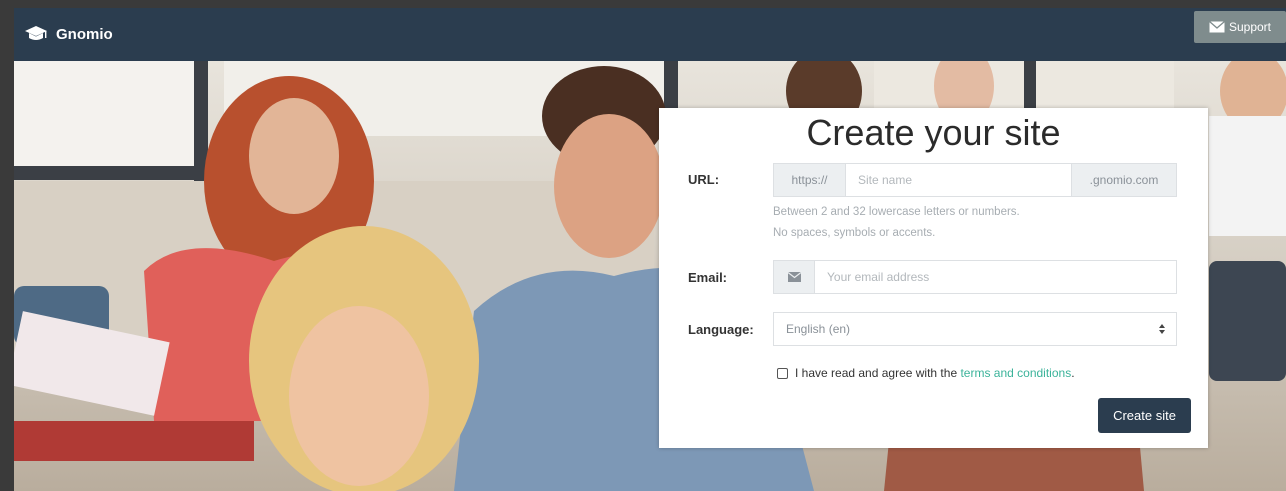  I want to click on terms-checkbox, so click(782, 373).